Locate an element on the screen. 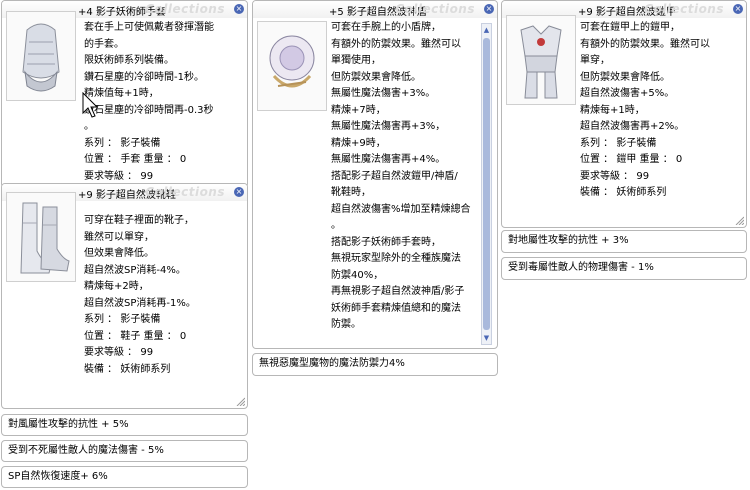 The image size is (750, 490). desc-line: 位置 ： 鎧甲 重量 ： 0 is located at coordinates (631, 159).